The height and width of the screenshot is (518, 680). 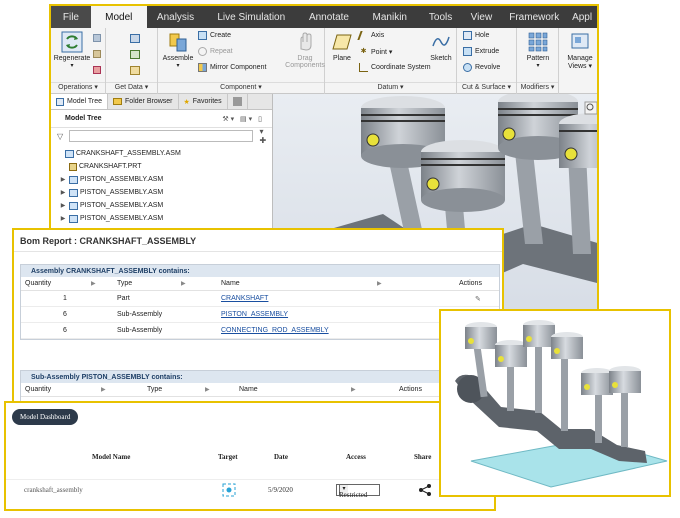 I want to click on paste-icon, so click(x=97, y=54).